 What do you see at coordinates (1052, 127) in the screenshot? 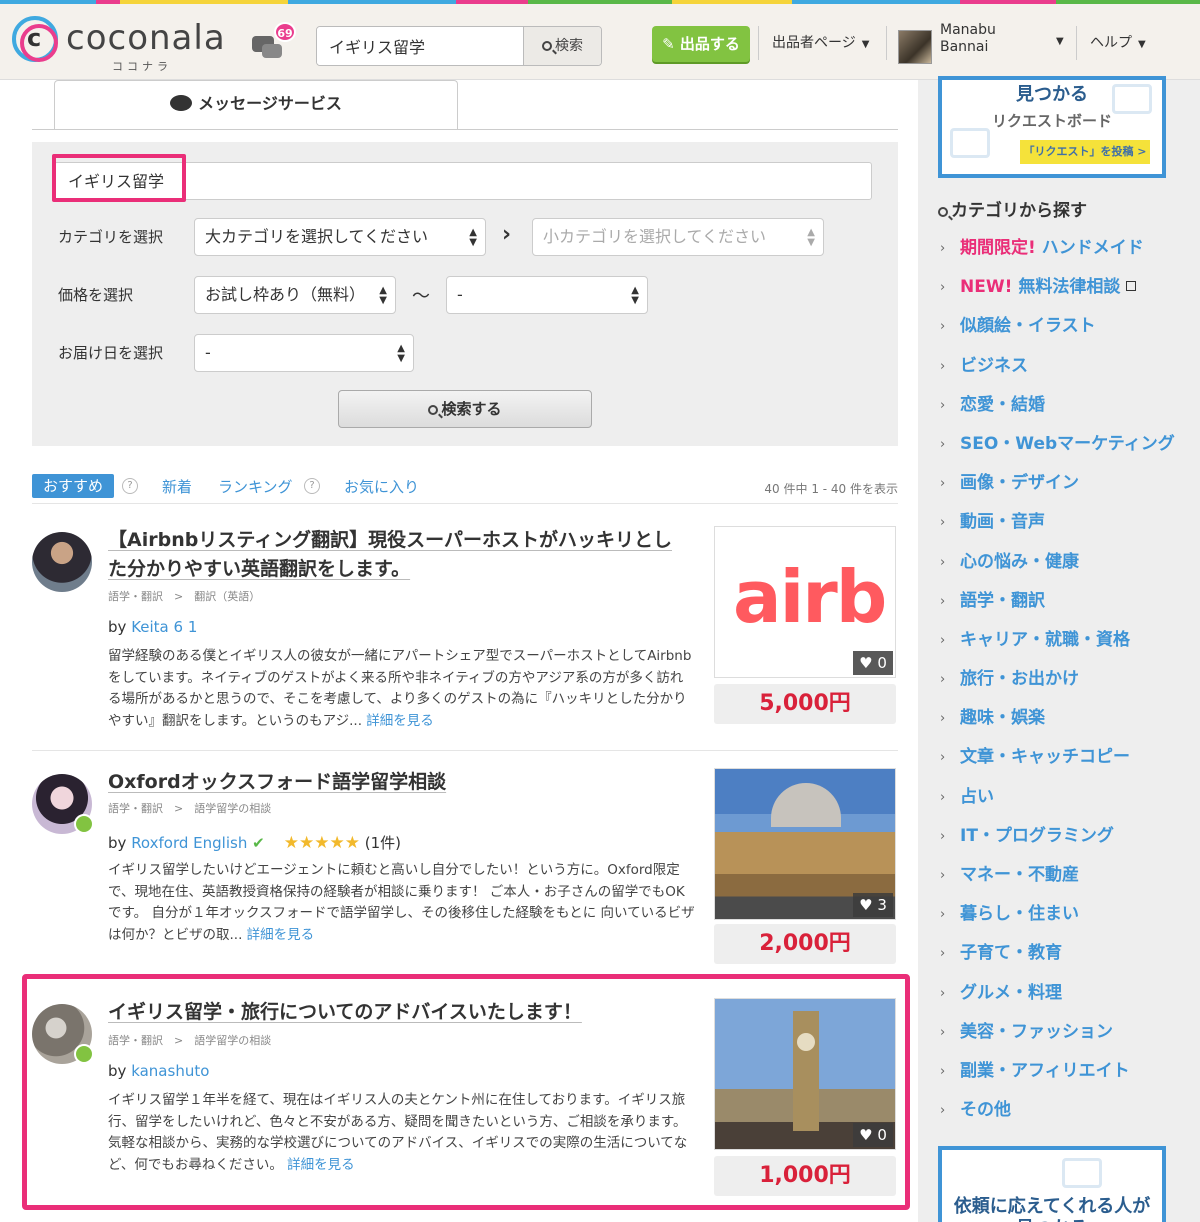
I see `request-board-banner: 見つかる リクエストボード 「リクエスト」を投稿 >` at bounding box center [1052, 127].